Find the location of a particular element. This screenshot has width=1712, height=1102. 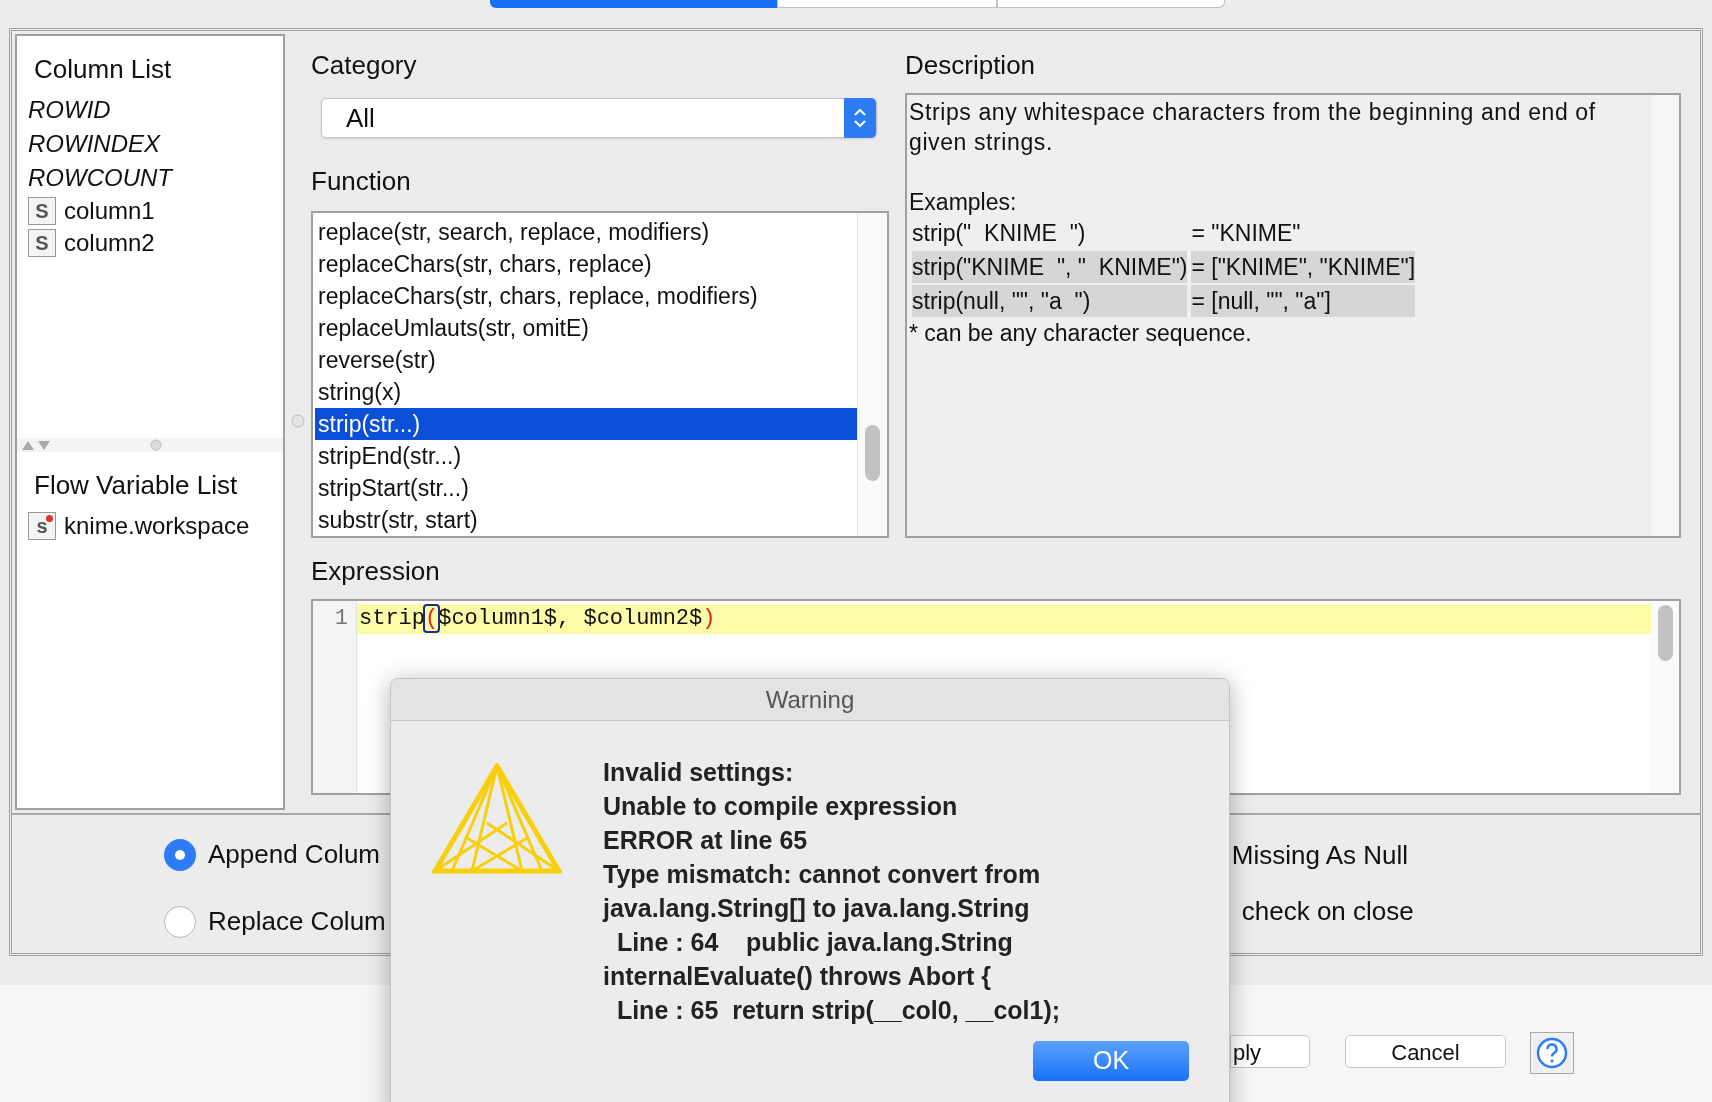

expression-label: Expression is located at coordinates (376, 571).